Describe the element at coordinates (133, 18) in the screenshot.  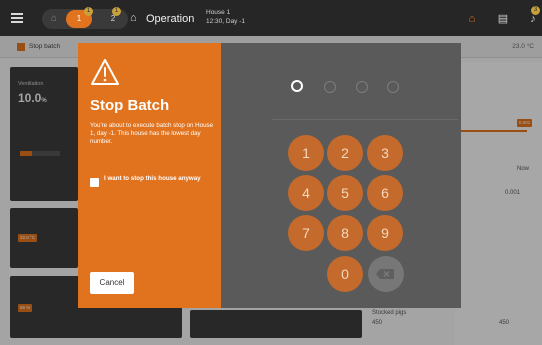
I see `home-outline-icon: ⌂` at that location.